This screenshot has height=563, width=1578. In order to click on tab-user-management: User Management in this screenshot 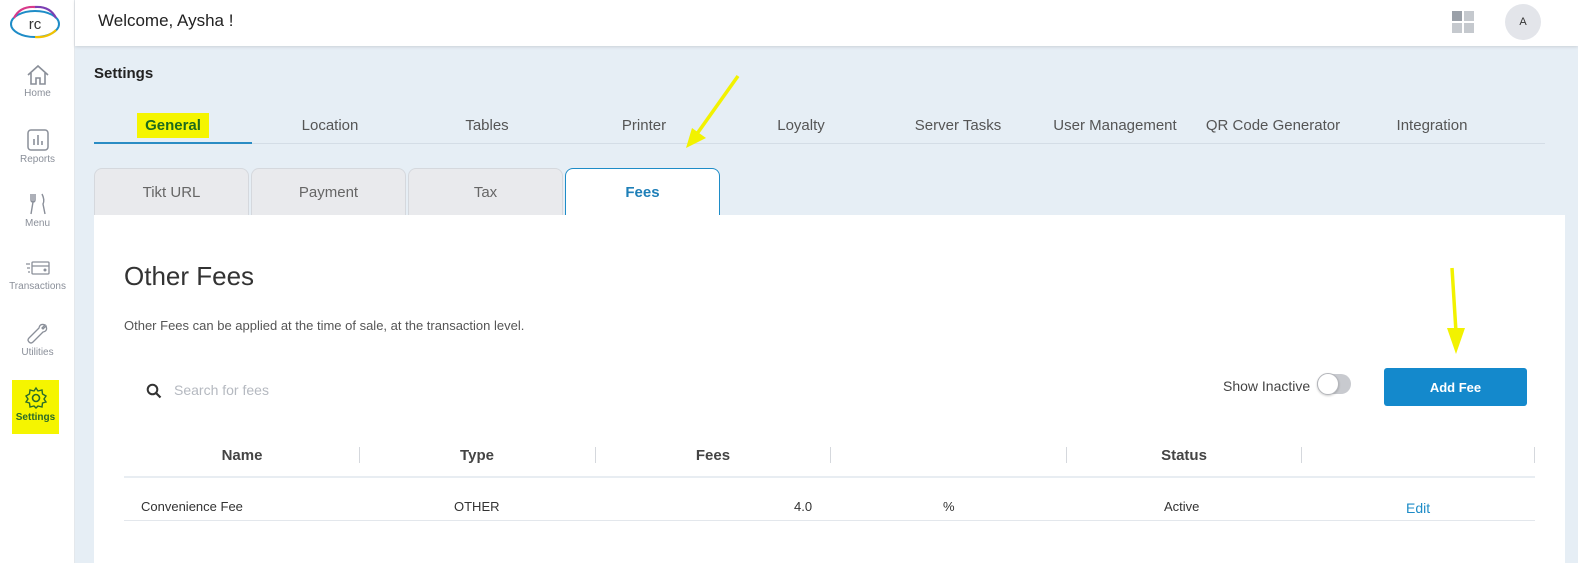, I will do `click(1115, 127)`.